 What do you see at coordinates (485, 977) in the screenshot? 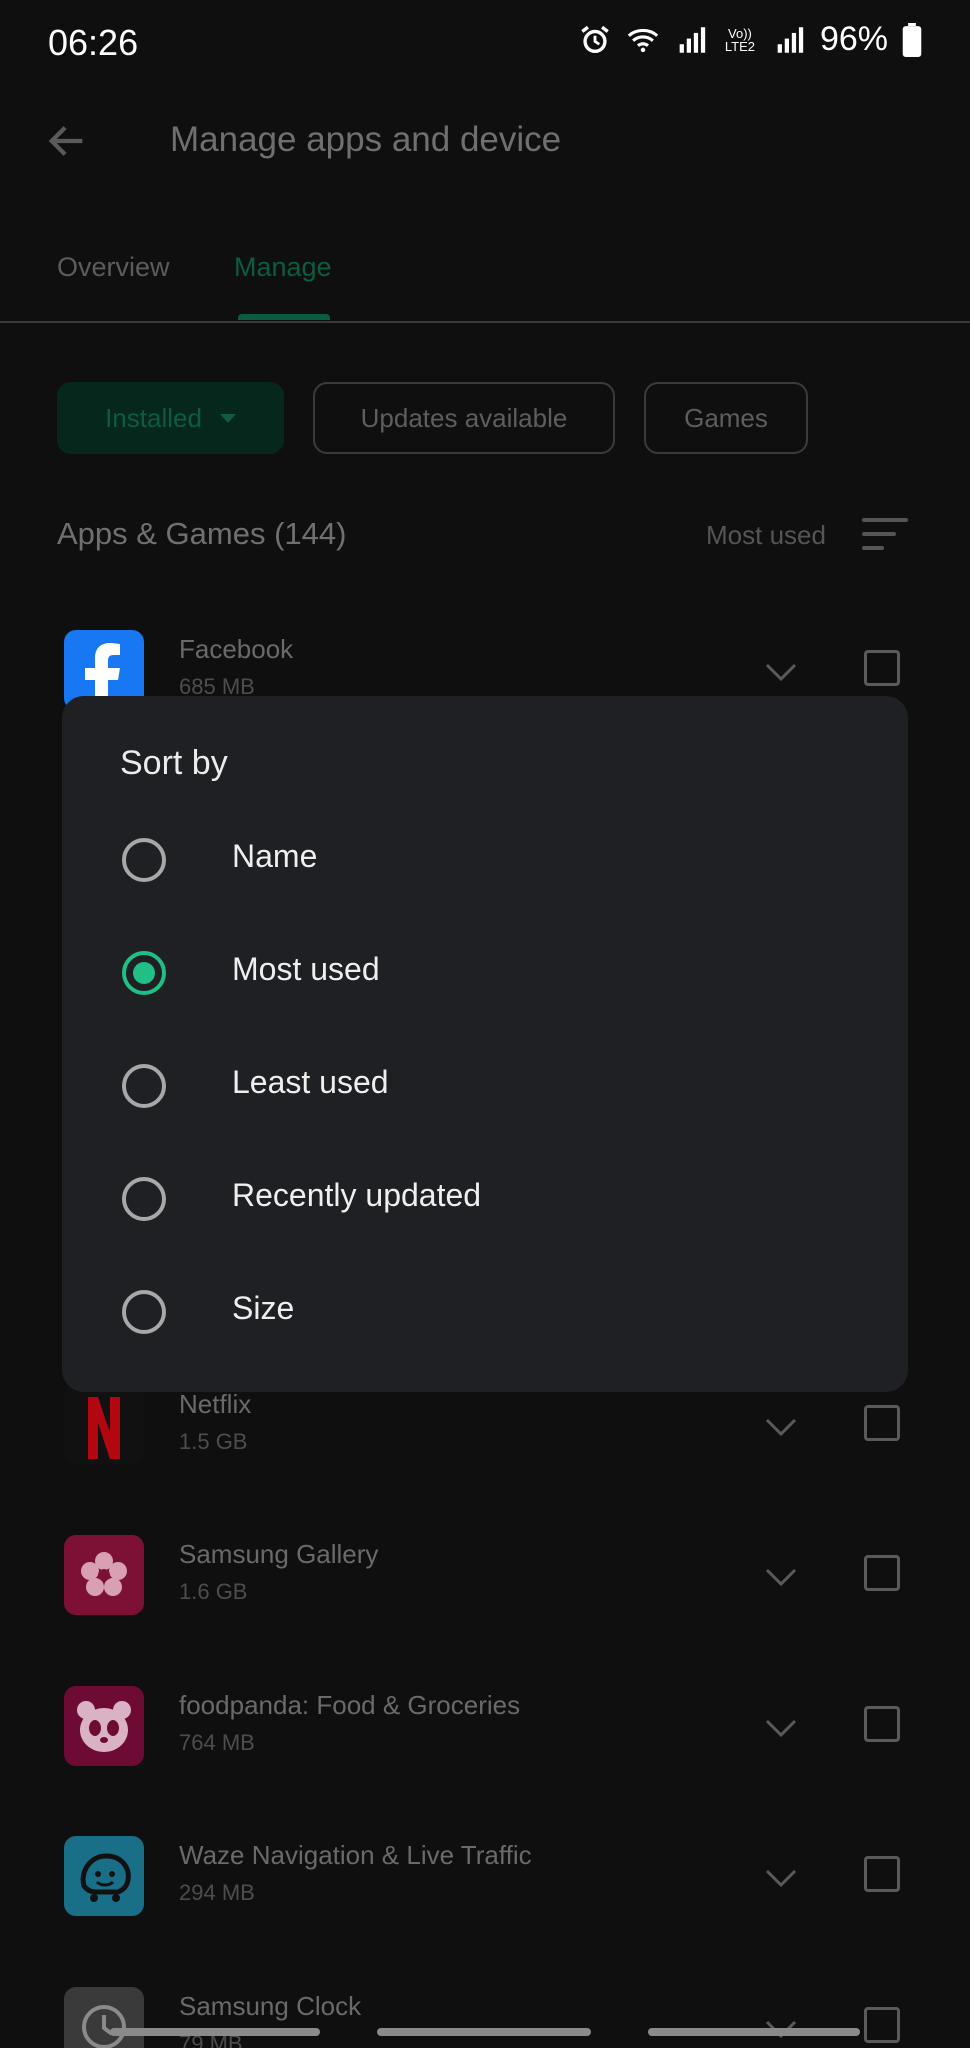
I see `sort-option-most-used: Most used` at bounding box center [485, 977].